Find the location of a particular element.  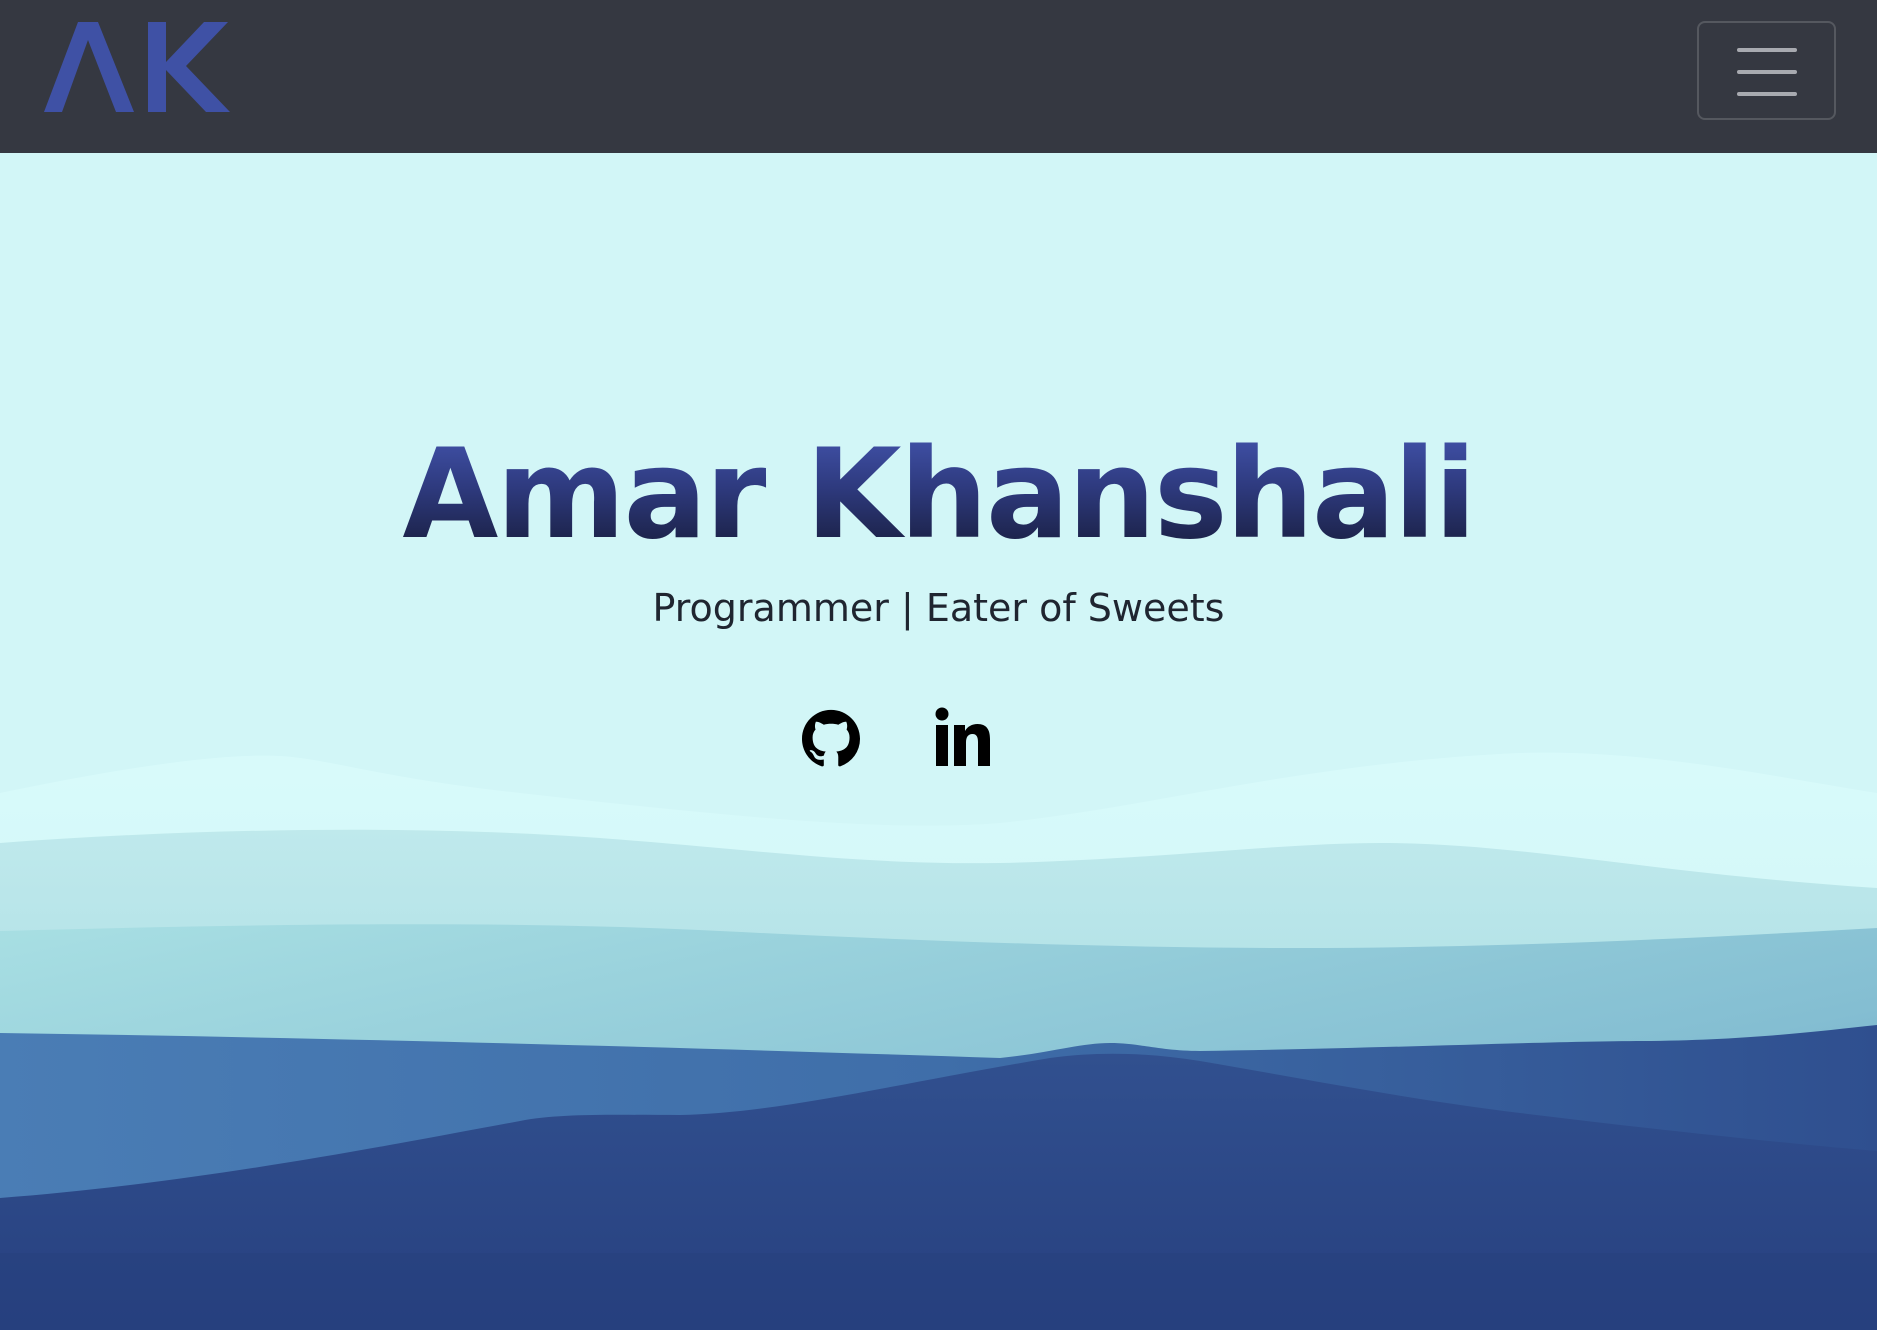

logo-ak-icon is located at coordinates (137, 67).